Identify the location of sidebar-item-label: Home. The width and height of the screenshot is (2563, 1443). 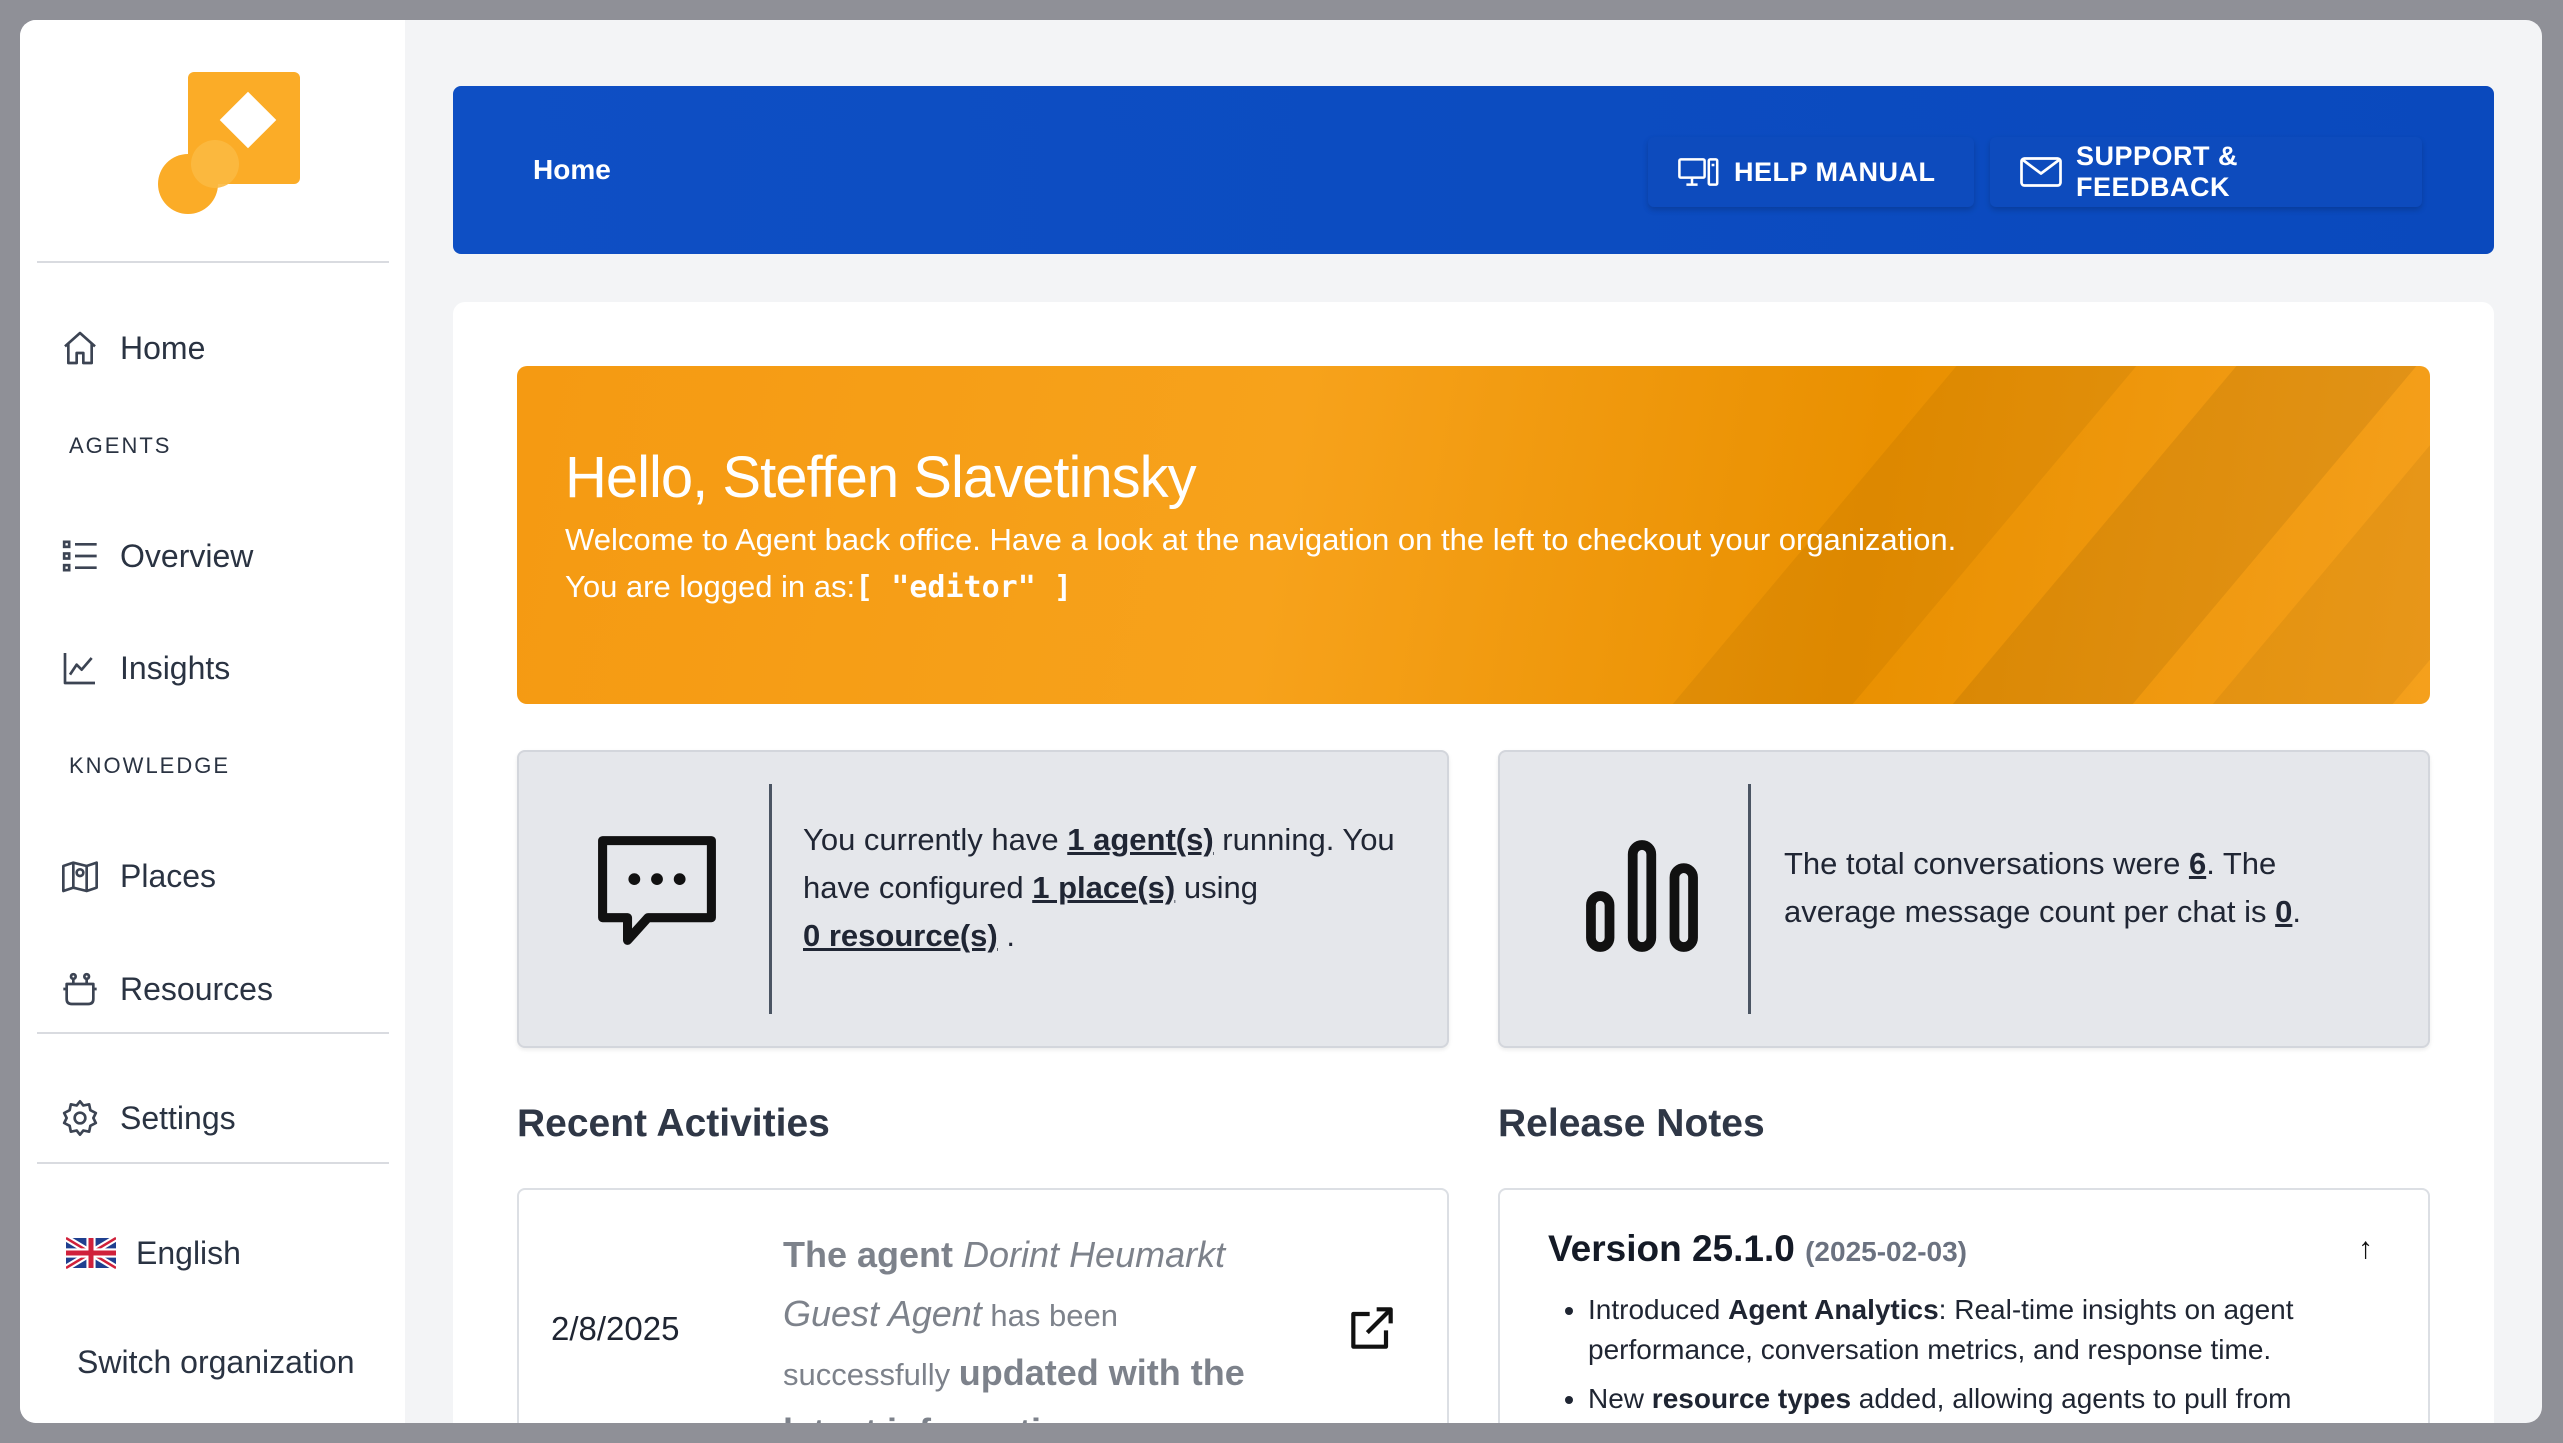
(163, 347).